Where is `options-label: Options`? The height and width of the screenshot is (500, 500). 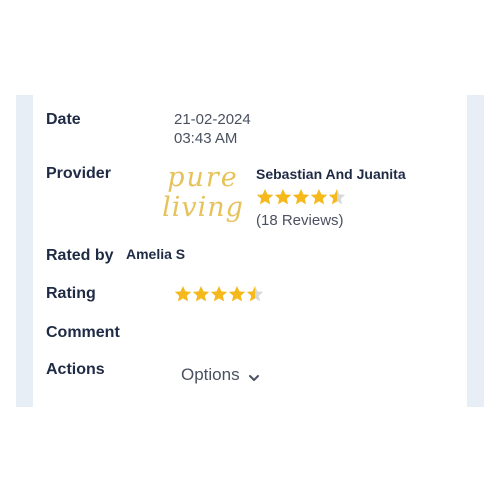 options-label: Options is located at coordinates (210, 374).